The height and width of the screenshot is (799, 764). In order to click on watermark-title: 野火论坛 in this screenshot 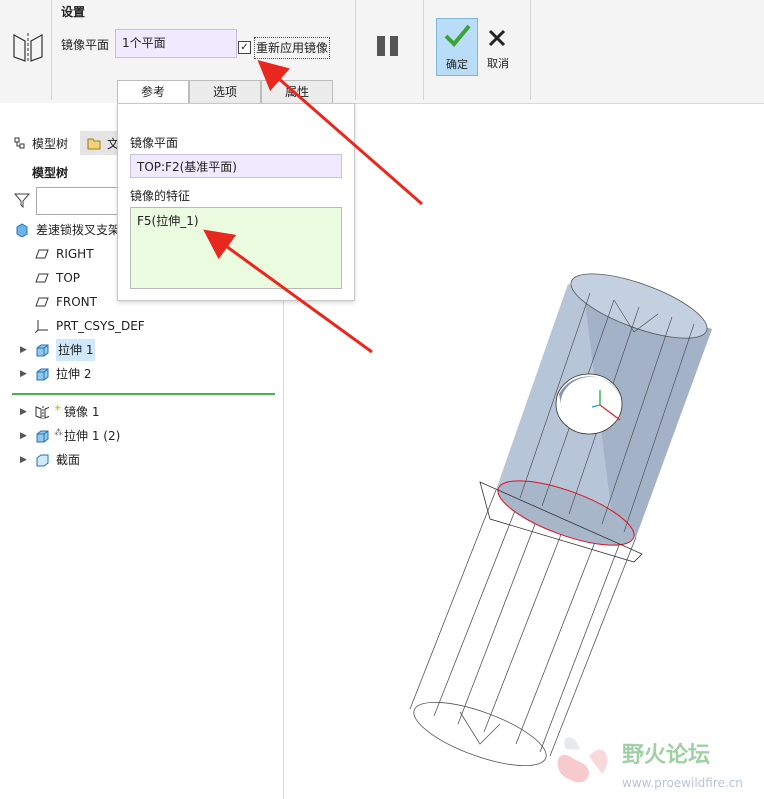, I will do `click(666, 755)`.